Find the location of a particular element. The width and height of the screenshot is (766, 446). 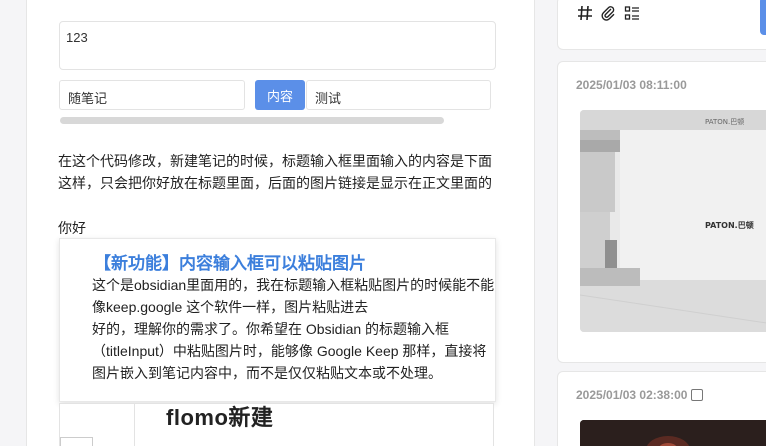

preview-sidebar is located at coordinates (97, 425).